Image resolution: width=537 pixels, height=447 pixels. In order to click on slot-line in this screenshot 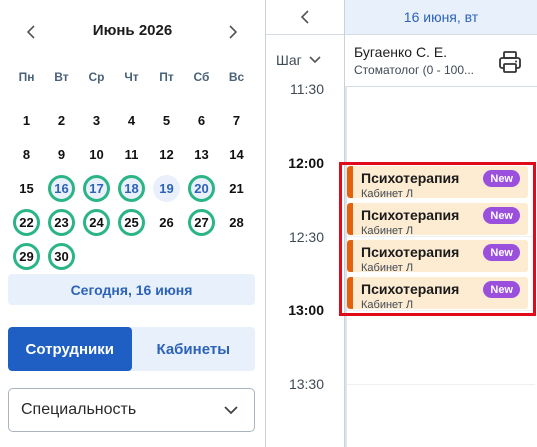, I will do `click(441, 384)`.